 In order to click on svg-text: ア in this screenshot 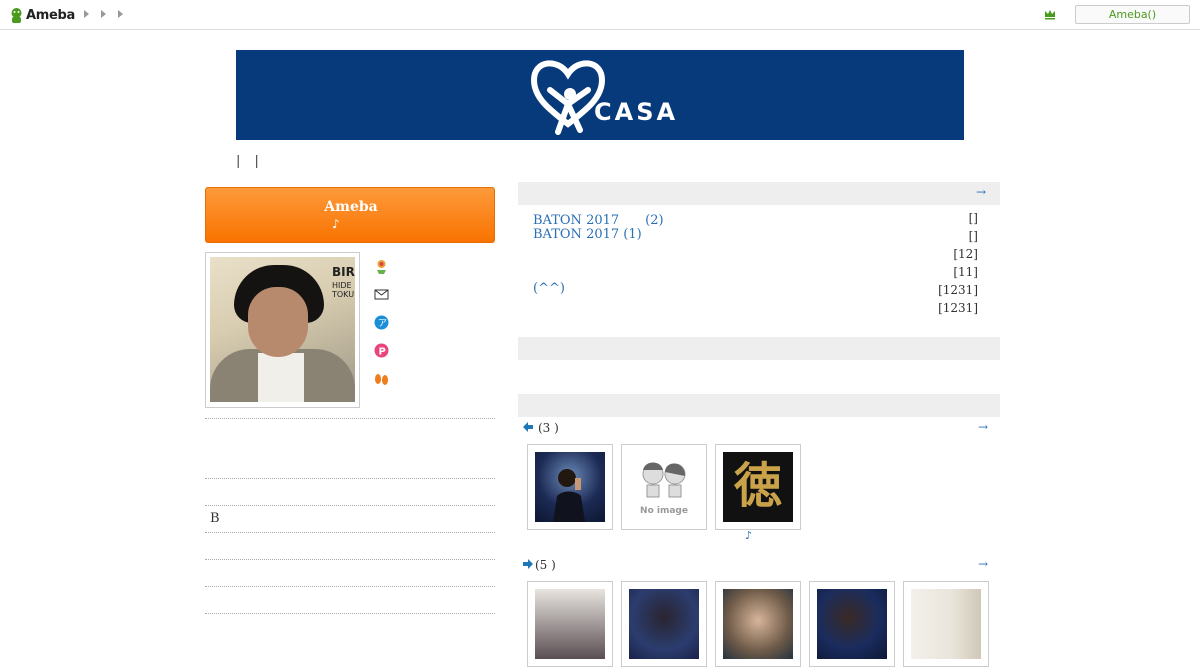, I will do `click(382, 324)`.